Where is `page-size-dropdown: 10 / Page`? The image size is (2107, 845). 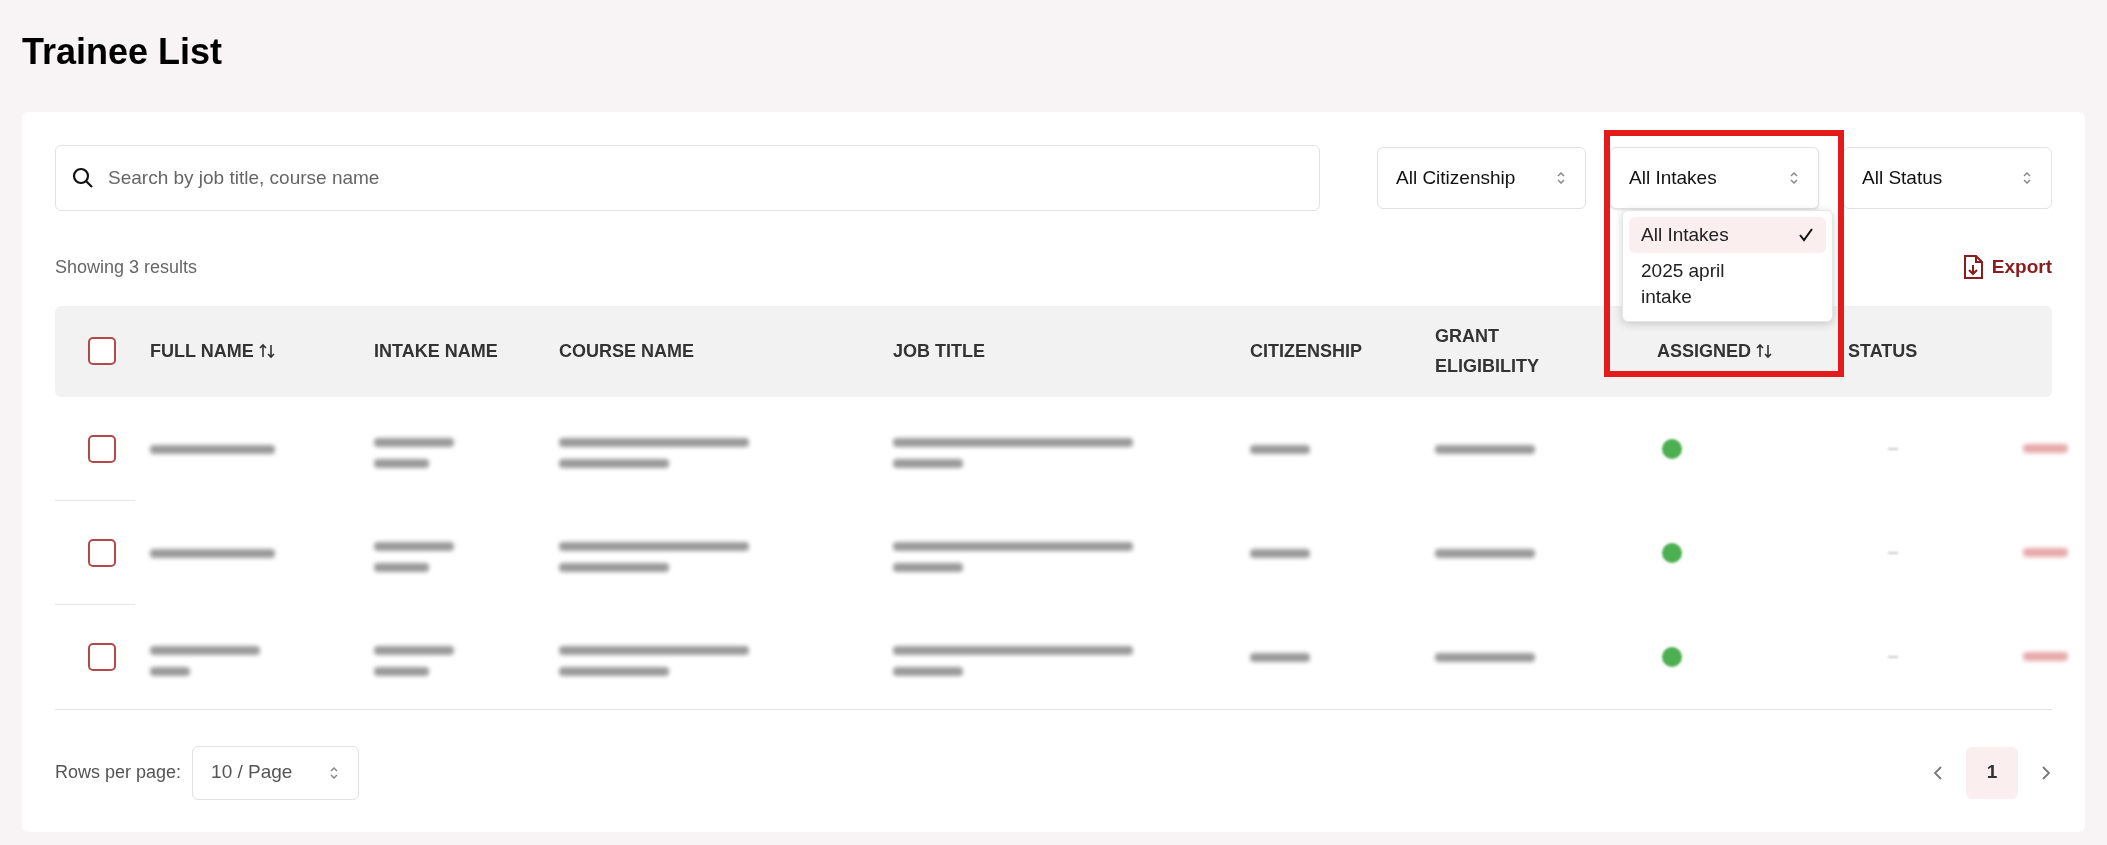
page-size-dropdown: 10 / Page is located at coordinates (276, 772).